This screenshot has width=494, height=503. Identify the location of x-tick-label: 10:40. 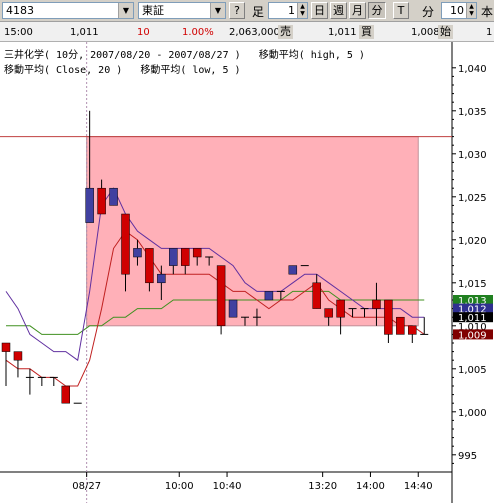
(227, 486).